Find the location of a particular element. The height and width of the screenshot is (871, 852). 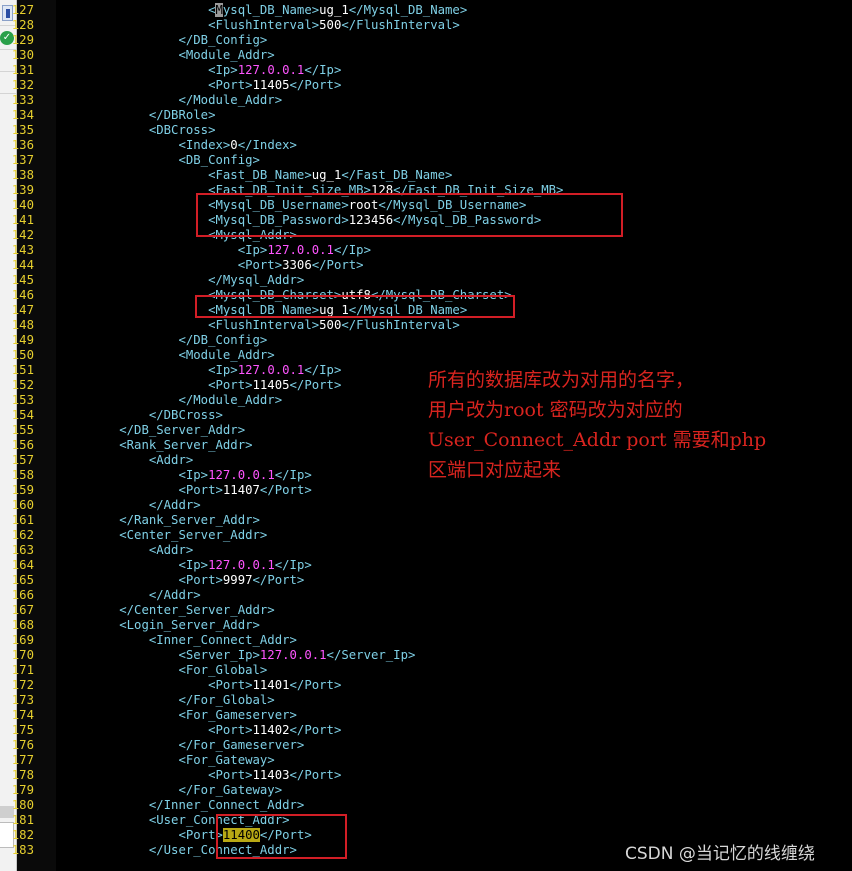

xml-tag: <Server_Ip> is located at coordinates (219, 655).